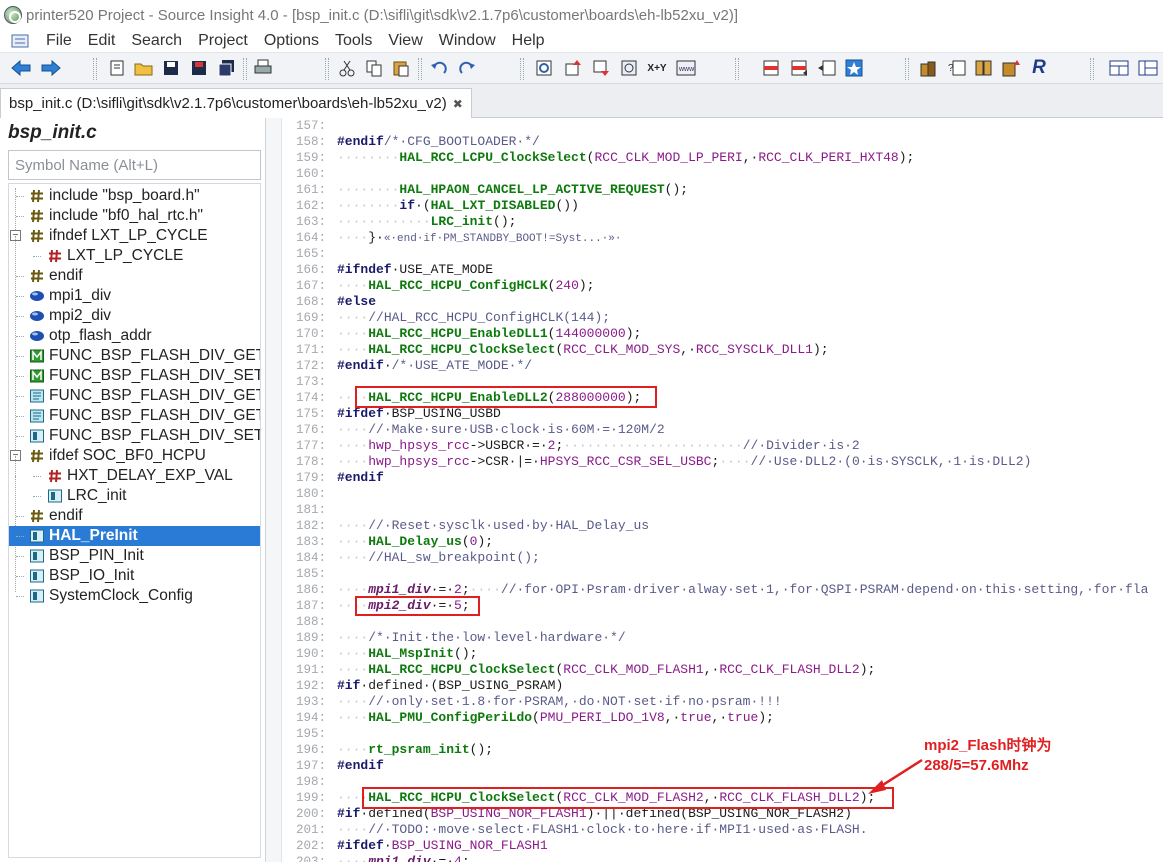 This screenshot has width=1163, height=862. I want to click on xy-icon: X+Y, so click(657, 68).